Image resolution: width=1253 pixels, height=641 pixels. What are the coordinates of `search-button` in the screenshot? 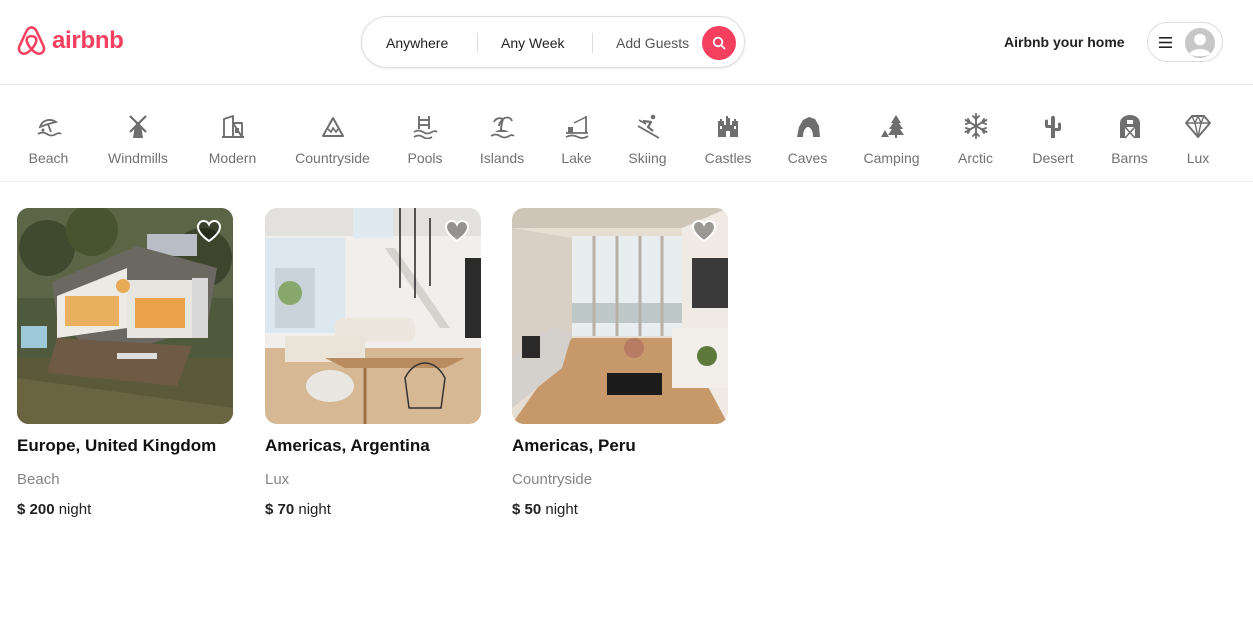 It's located at (719, 43).